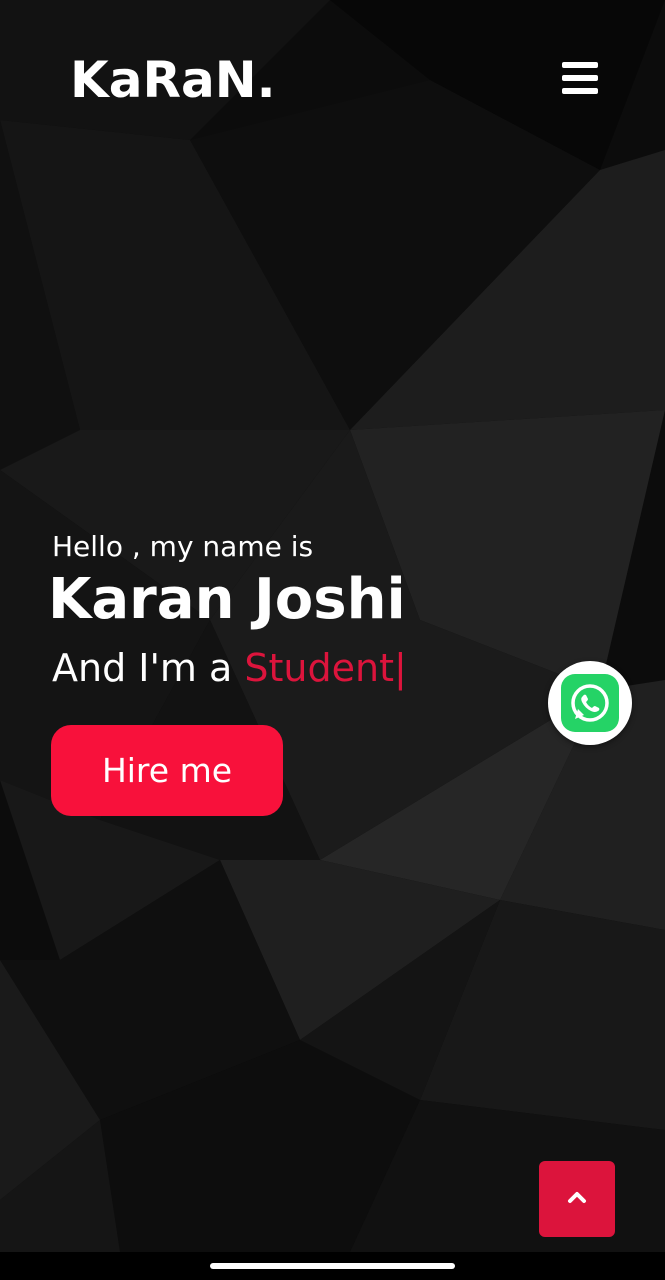  I want to click on typing-cursor: |, so click(400, 668).